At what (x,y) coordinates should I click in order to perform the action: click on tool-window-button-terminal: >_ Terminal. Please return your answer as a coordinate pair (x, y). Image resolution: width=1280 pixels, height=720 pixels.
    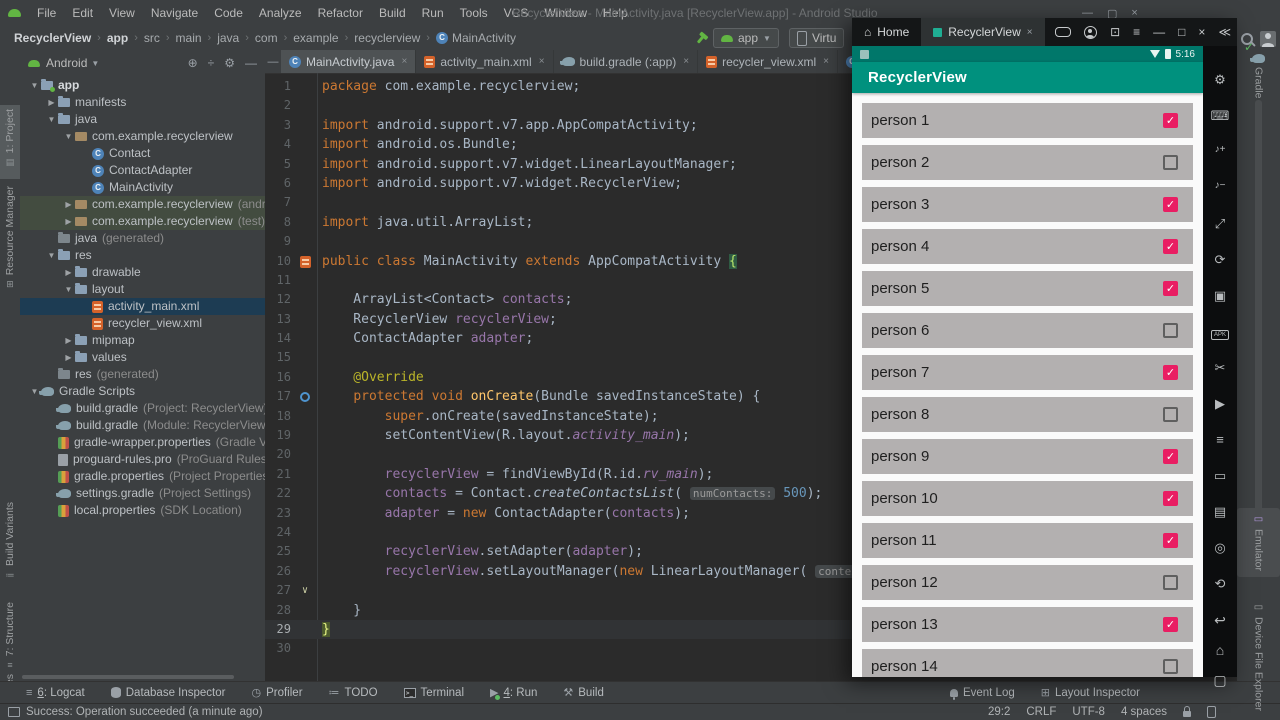
    Looking at the image, I should click on (433, 692).